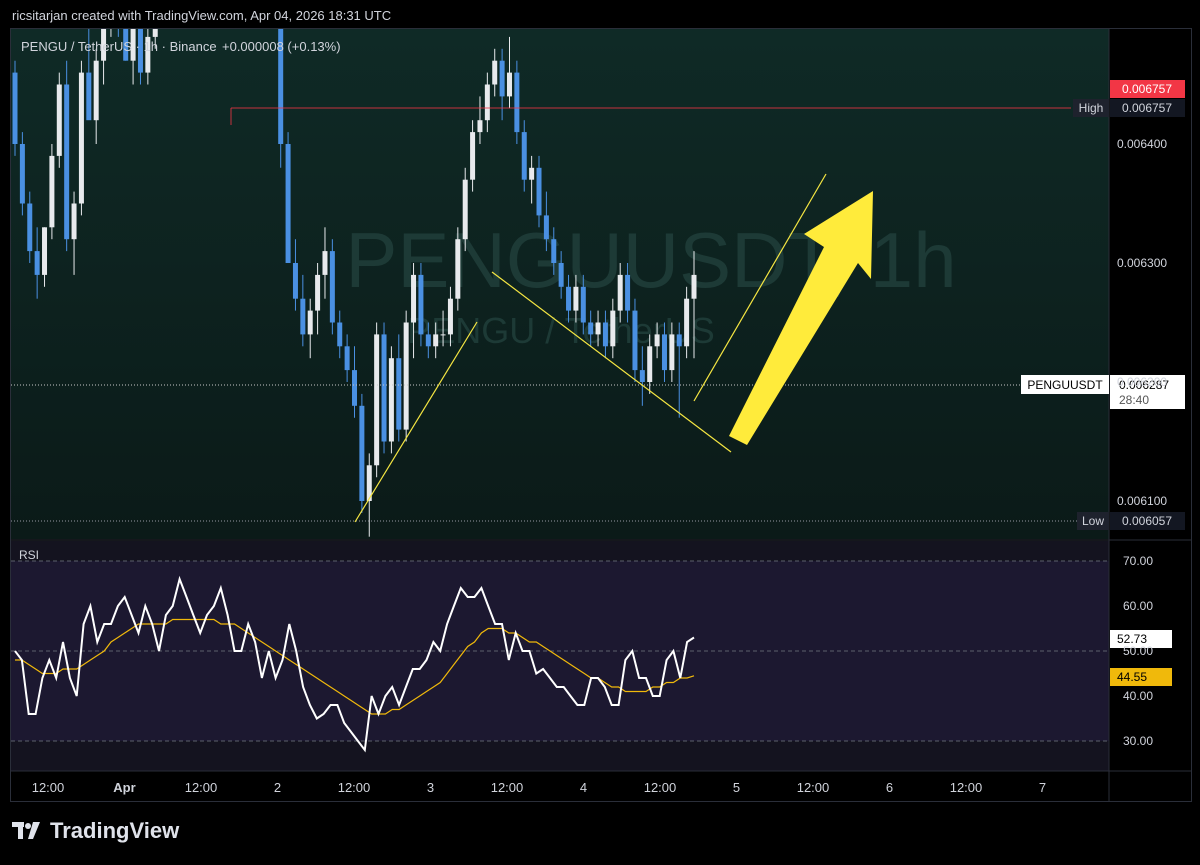  What do you see at coordinates (430, 787) in the screenshot?
I see `time-tick-label: 3` at bounding box center [430, 787].